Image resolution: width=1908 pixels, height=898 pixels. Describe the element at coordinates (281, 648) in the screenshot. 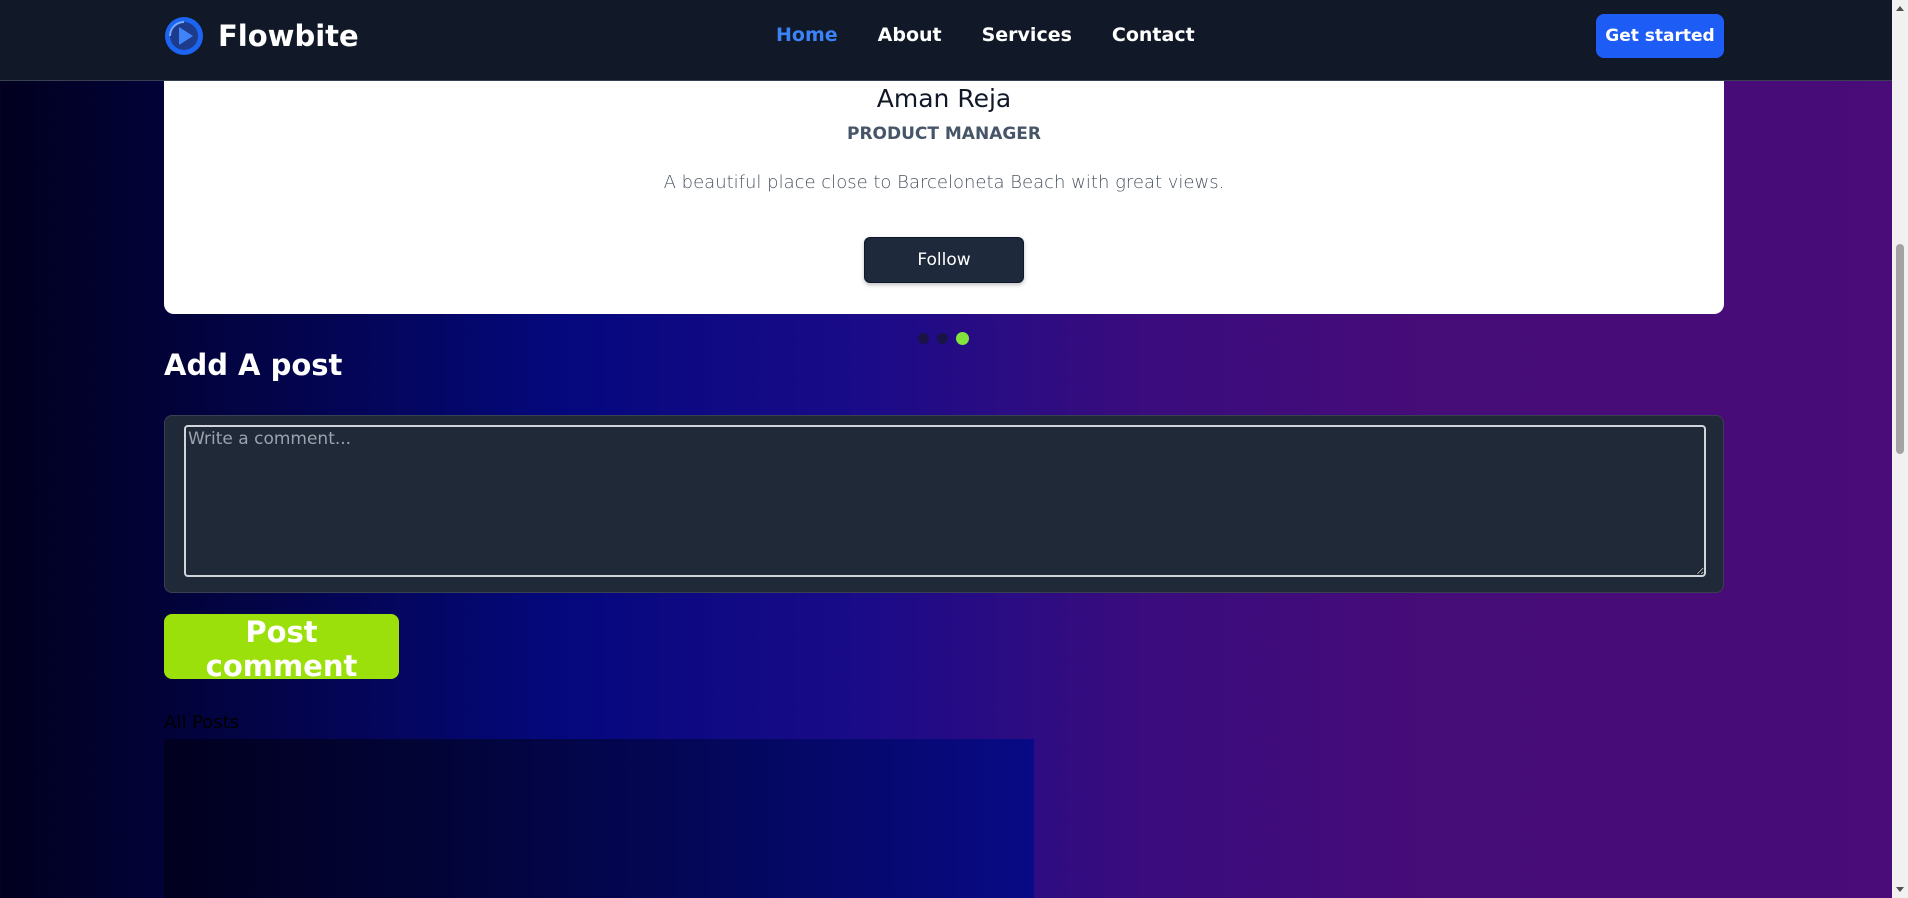

I see `post-comment-button: Post comment` at that location.